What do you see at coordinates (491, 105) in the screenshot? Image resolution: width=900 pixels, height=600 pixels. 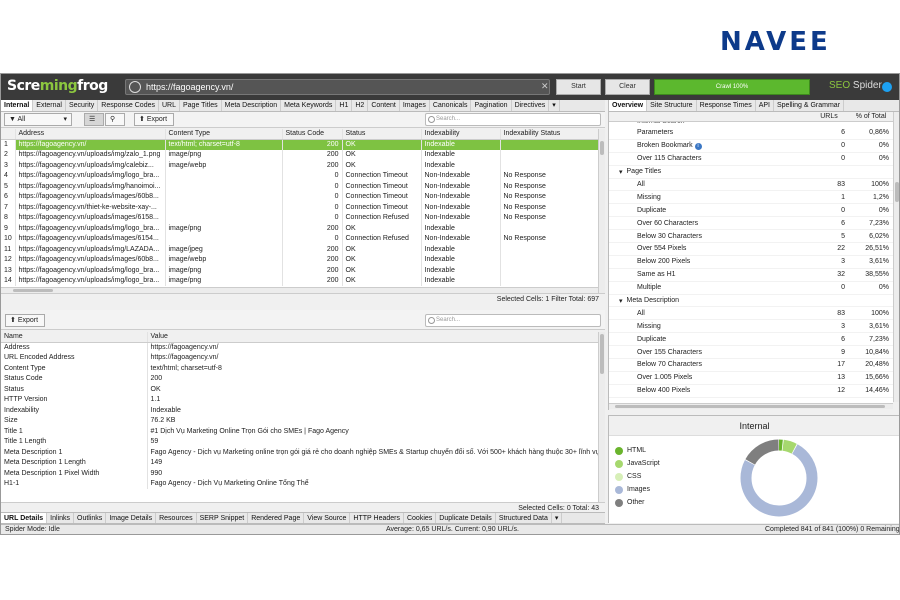 I see `tab-pagination: Pagination` at bounding box center [491, 105].